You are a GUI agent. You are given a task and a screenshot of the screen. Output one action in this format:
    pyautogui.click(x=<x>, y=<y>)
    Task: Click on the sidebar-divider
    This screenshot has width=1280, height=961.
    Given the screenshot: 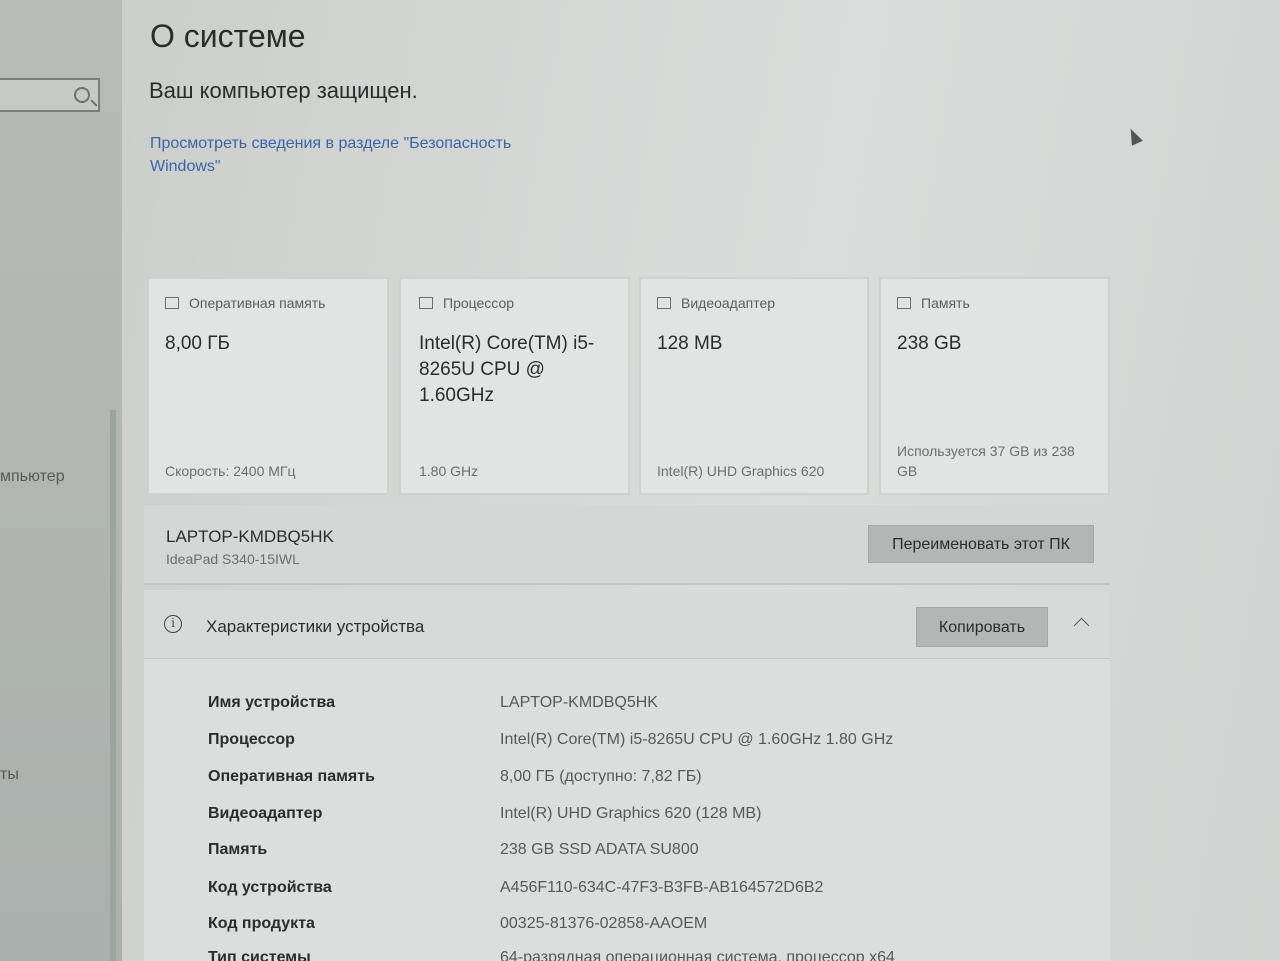 What is the action you would take?
    pyautogui.click(x=113, y=685)
    